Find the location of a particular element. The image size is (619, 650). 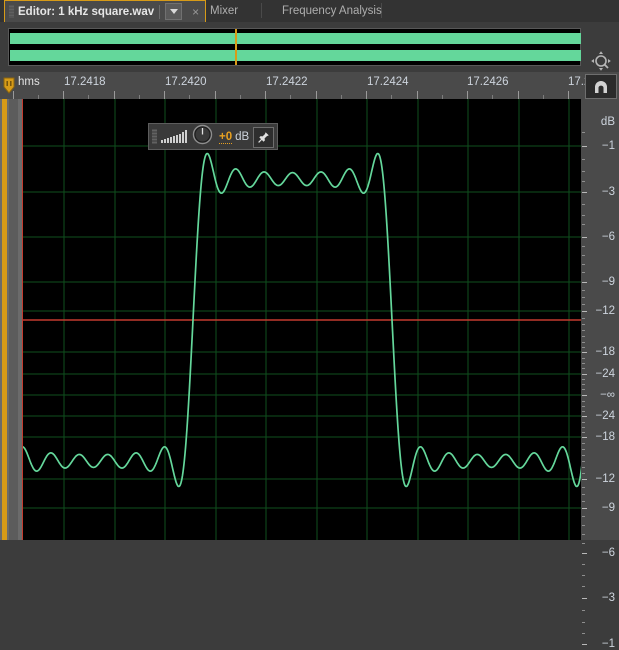

tab-mixer: Mixer is located at coordinates (224, 10).